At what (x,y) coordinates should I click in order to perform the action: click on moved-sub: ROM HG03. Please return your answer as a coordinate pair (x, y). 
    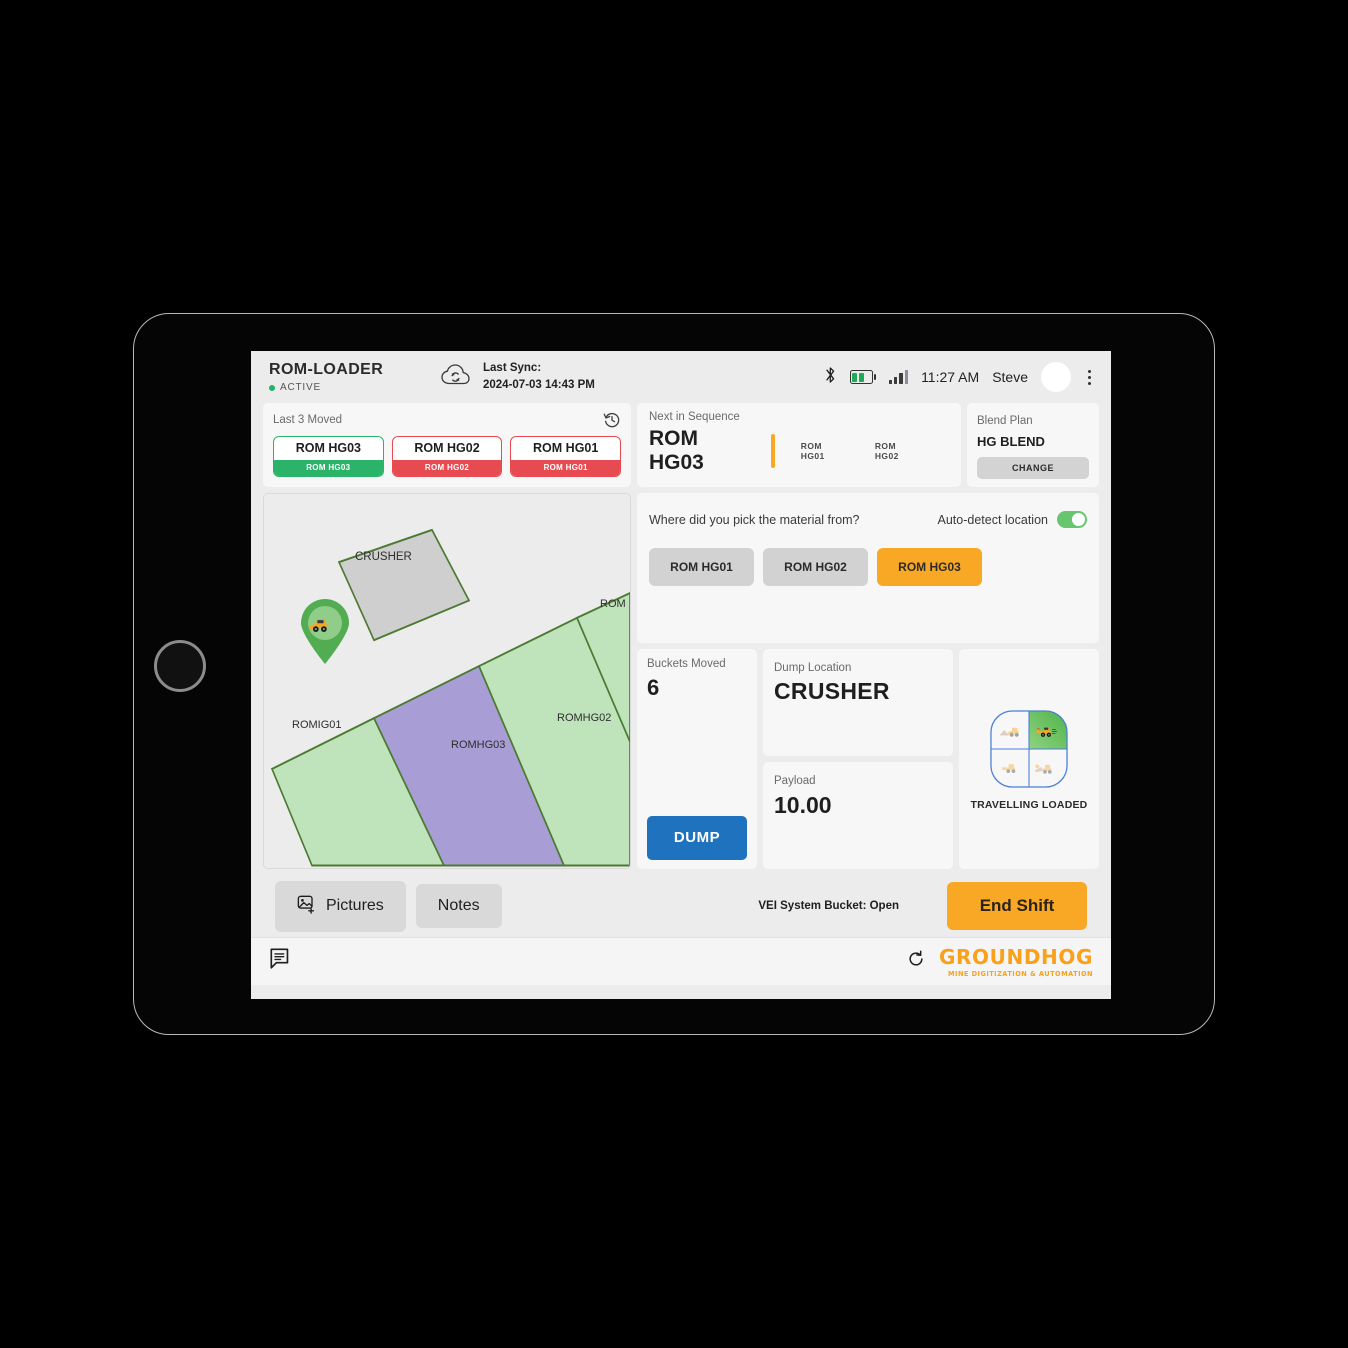
    Looking at the image, I should click on (328, 468).